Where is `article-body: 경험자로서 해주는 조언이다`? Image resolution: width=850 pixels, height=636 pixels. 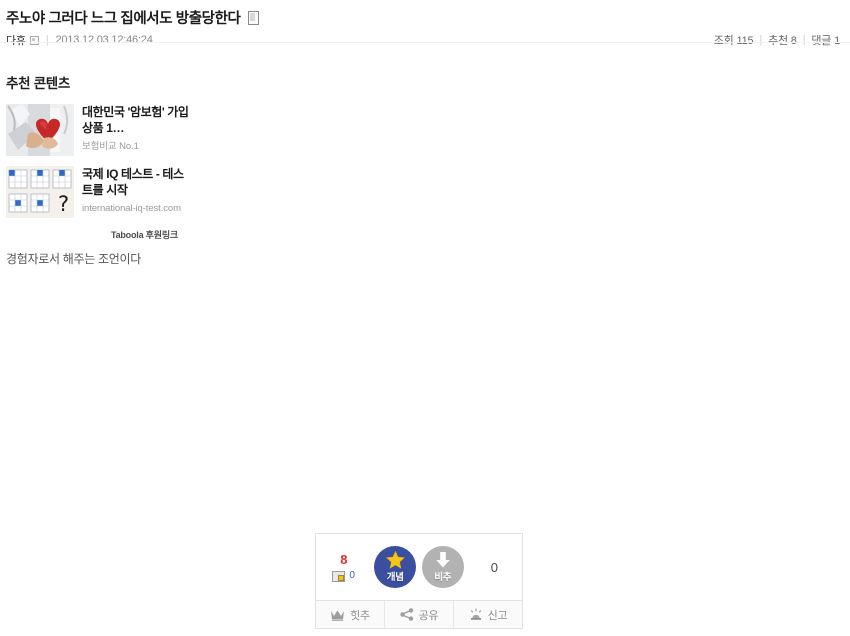 article-body: 경험자로서 해주는 조언이다 is located at coordinates (73, 259).